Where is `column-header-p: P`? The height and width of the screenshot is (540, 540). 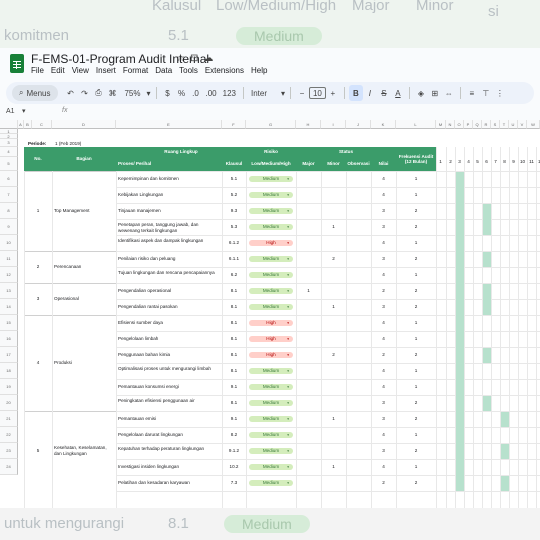
column-header-p: P is located at coordinates (468, 124).